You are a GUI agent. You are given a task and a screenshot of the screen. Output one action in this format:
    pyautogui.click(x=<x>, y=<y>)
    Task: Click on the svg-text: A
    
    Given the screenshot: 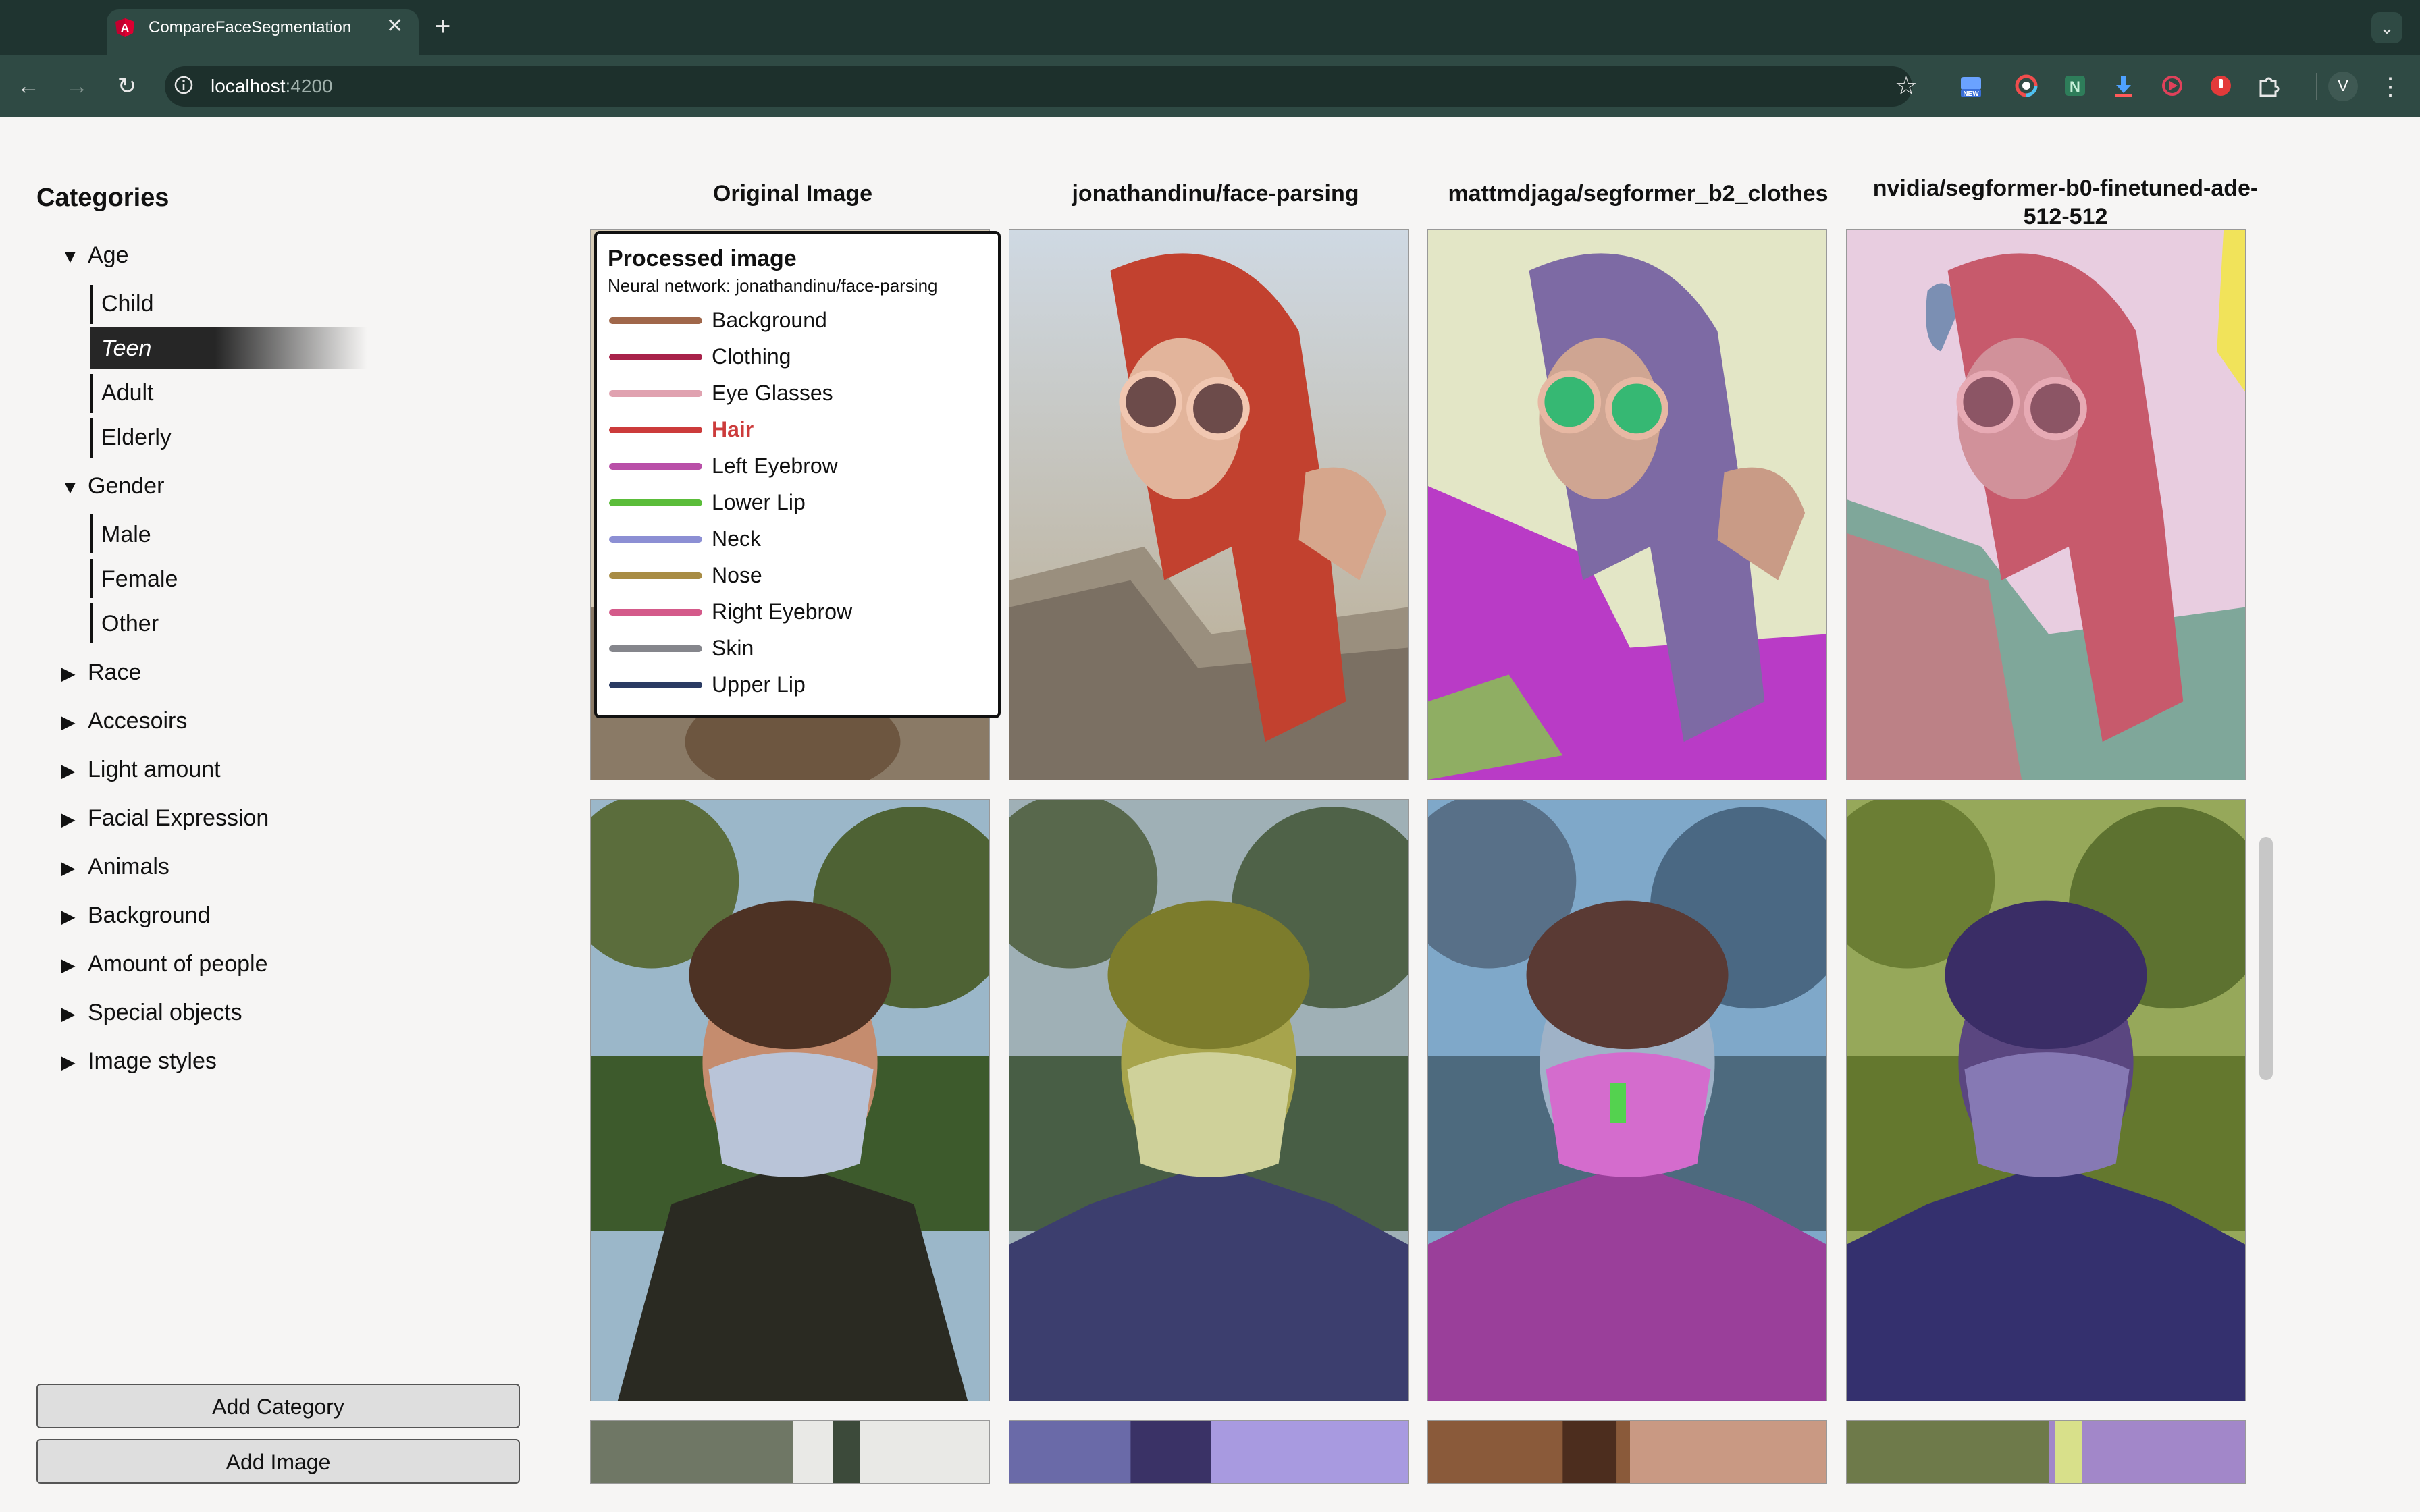 What is the action you would take?
    pyautogui.click(x=125, y=28)
    